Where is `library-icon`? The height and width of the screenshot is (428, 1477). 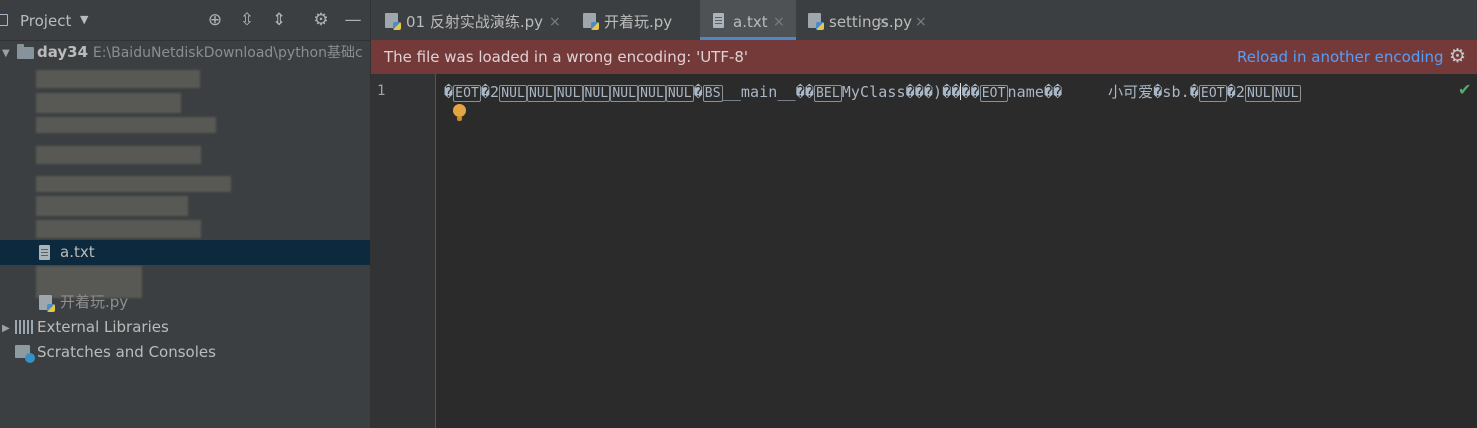 library-icon is located at coordinates (24, 327).